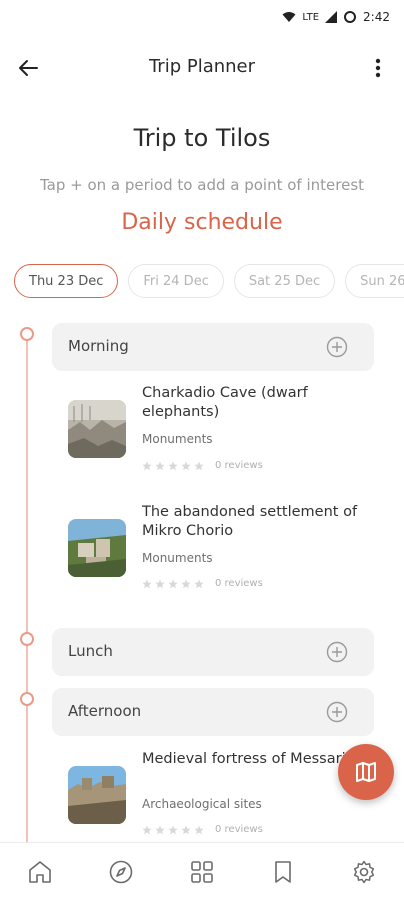  Describe the element at coordinates (248, 759) in the screenshot. I see `poi-name: Medieval fortress of Messaria` at that location.